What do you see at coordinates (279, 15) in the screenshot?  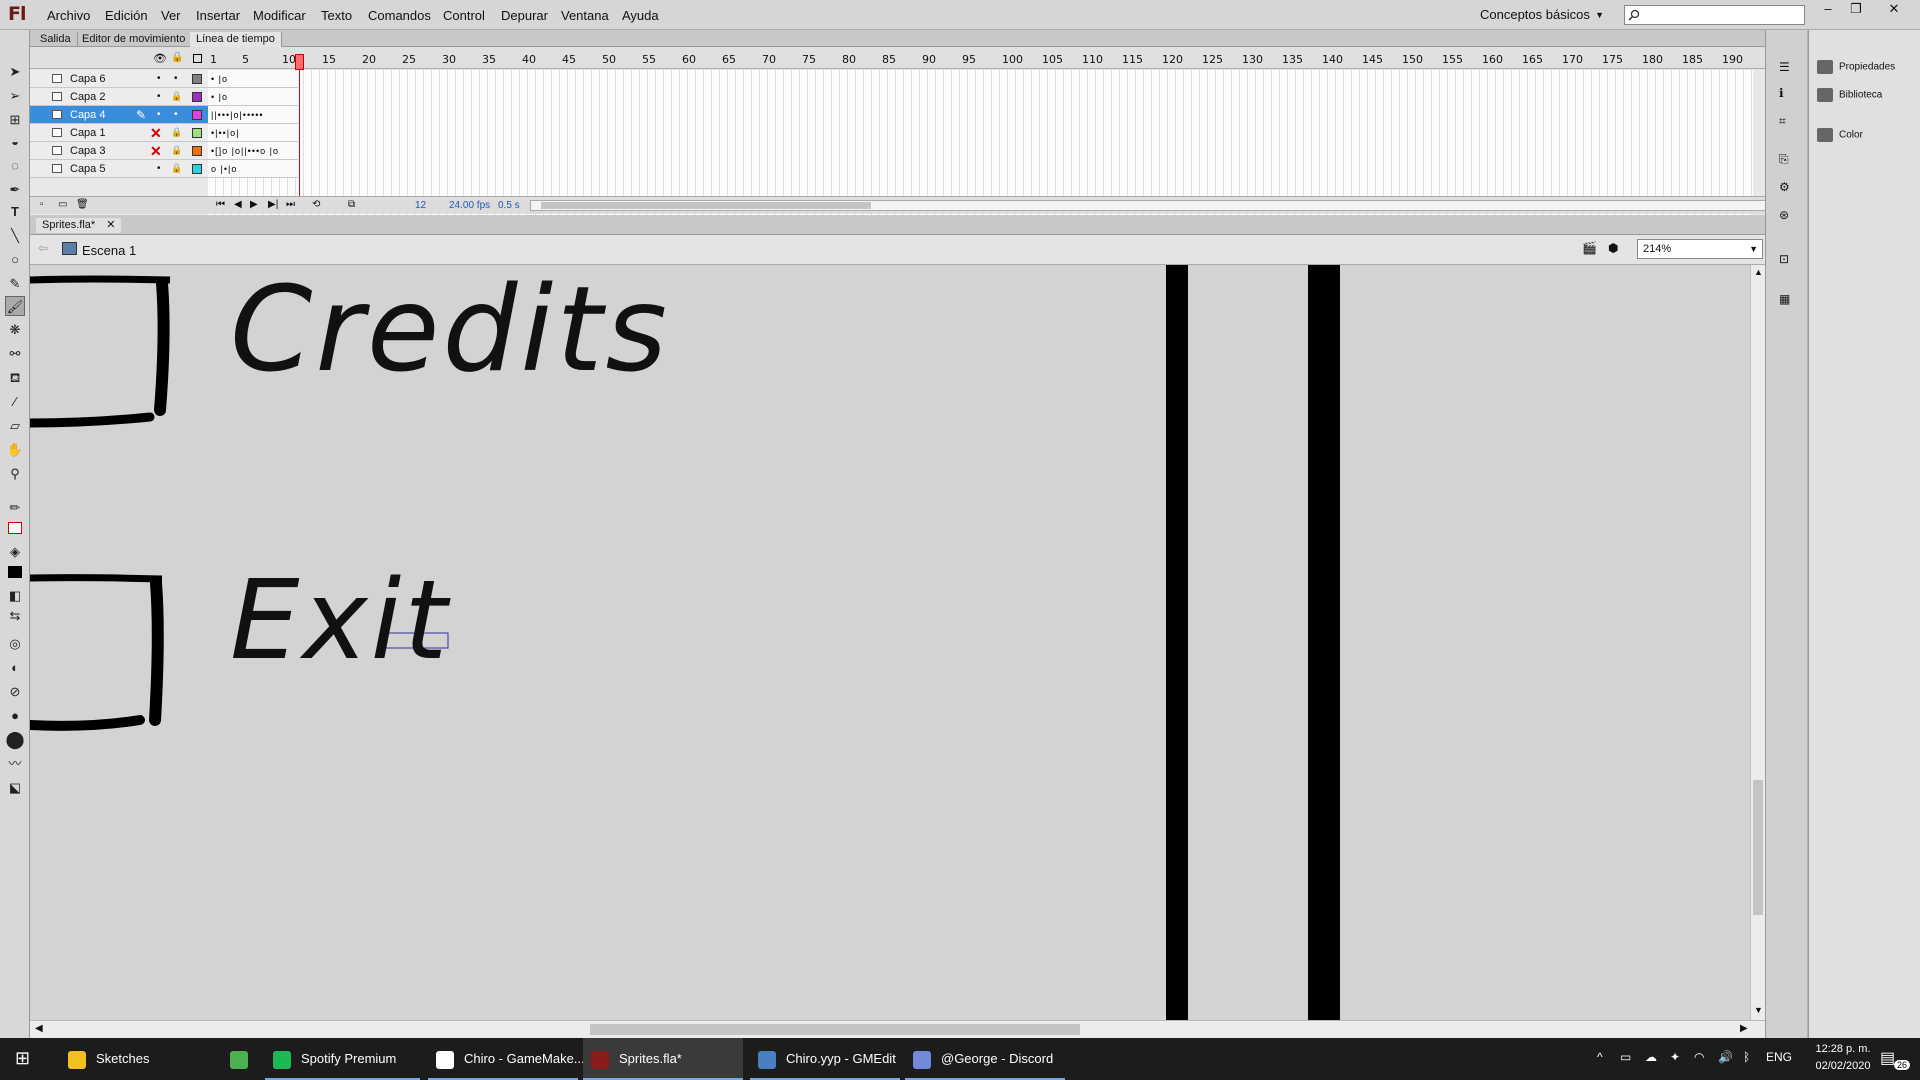 I see `menu-modificar: Modificar` at bounding box center [279, 15].